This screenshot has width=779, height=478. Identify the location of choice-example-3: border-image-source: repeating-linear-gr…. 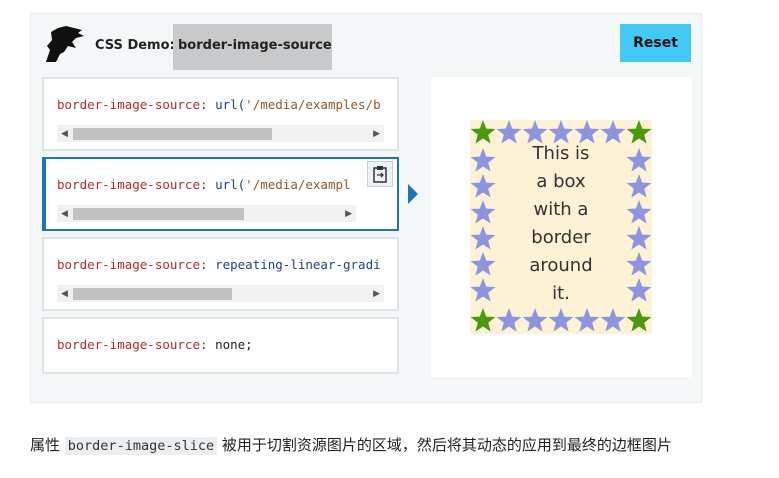
(220, 274).